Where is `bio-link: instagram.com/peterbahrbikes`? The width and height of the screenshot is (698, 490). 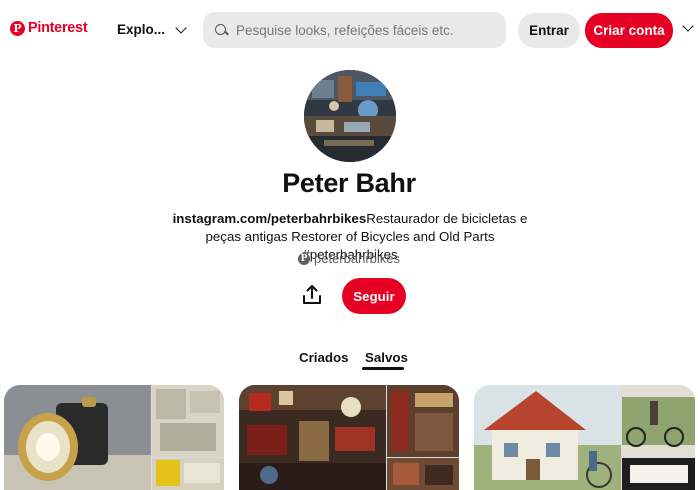
bio-link: instagram.com/peterbahrbikes is located at coordinates (270, 218).